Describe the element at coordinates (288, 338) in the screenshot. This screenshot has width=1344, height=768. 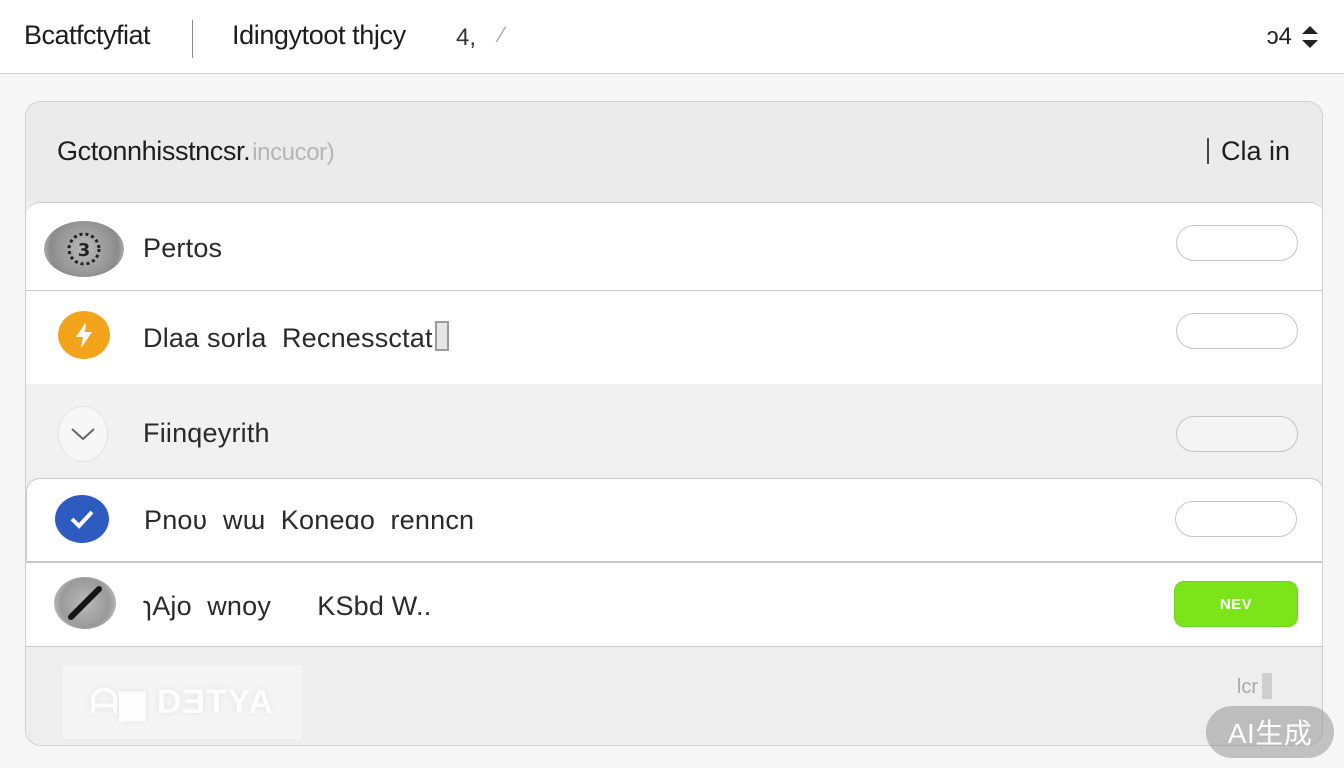
I see `row-label-text: Dlaa sorla Recnessctat` at that location.